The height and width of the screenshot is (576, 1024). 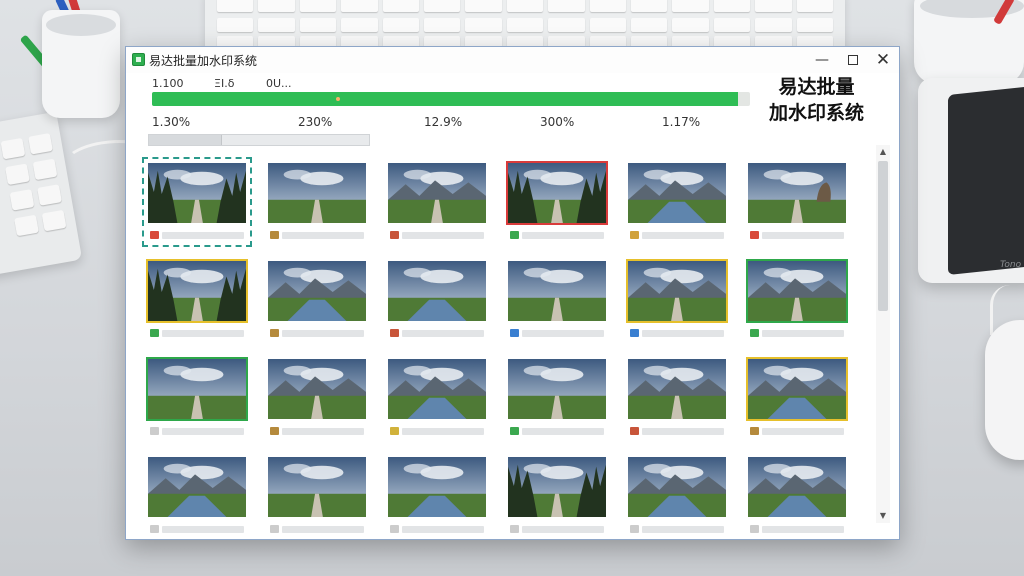 I want to click on maximize-icon, so click(x=853, y=60).